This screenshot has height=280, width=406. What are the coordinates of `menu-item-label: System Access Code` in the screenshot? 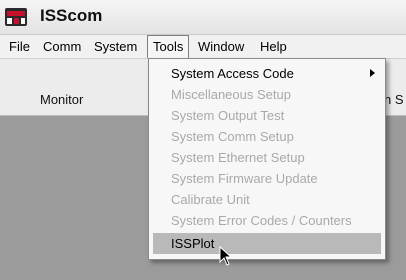 It's located at (232, 73).